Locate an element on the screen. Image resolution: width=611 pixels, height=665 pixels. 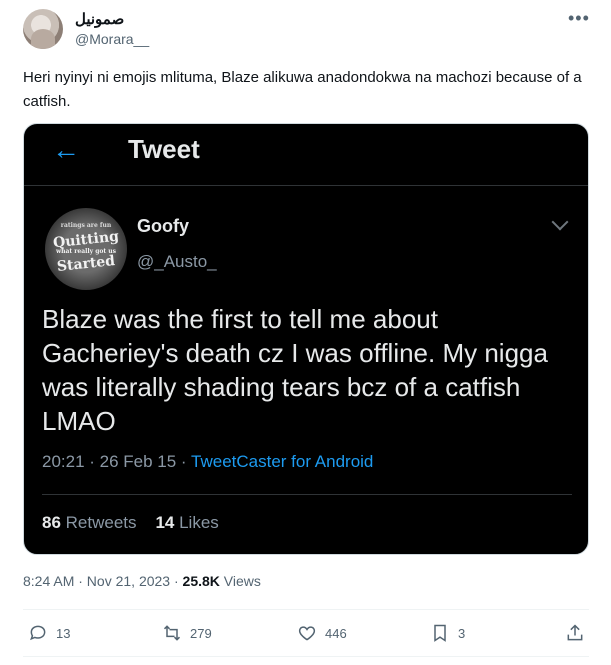
retweet-icon is located at coordinates (172, 633).